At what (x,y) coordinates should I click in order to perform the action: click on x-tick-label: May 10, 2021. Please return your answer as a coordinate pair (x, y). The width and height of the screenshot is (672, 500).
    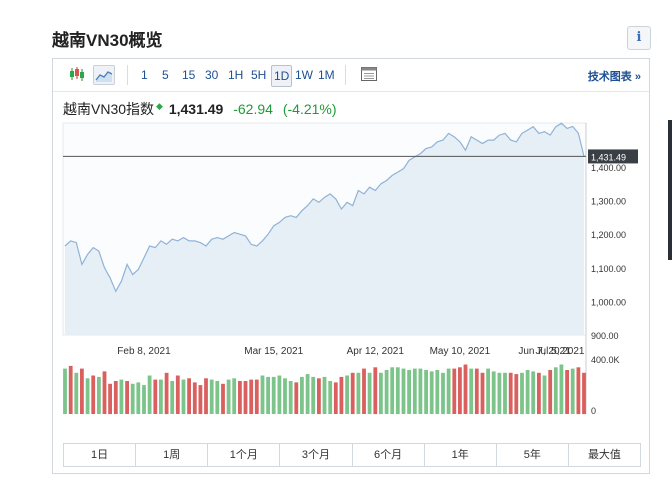
    Looking at the image, I should click on (460, 351).